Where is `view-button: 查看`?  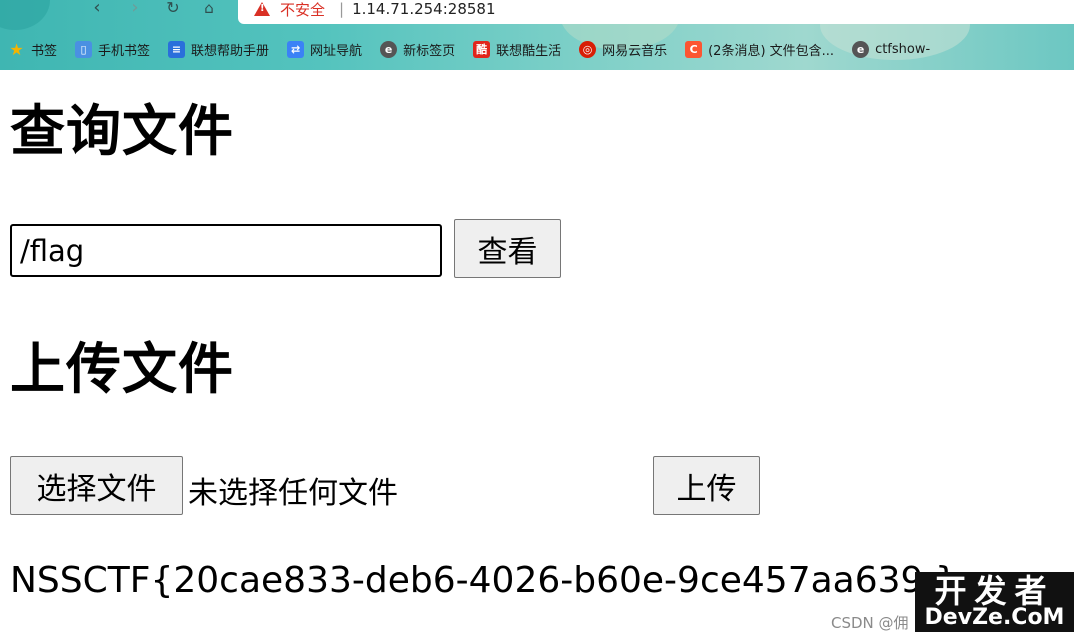
view-button: 查看 is located at coordinates (507, 248).